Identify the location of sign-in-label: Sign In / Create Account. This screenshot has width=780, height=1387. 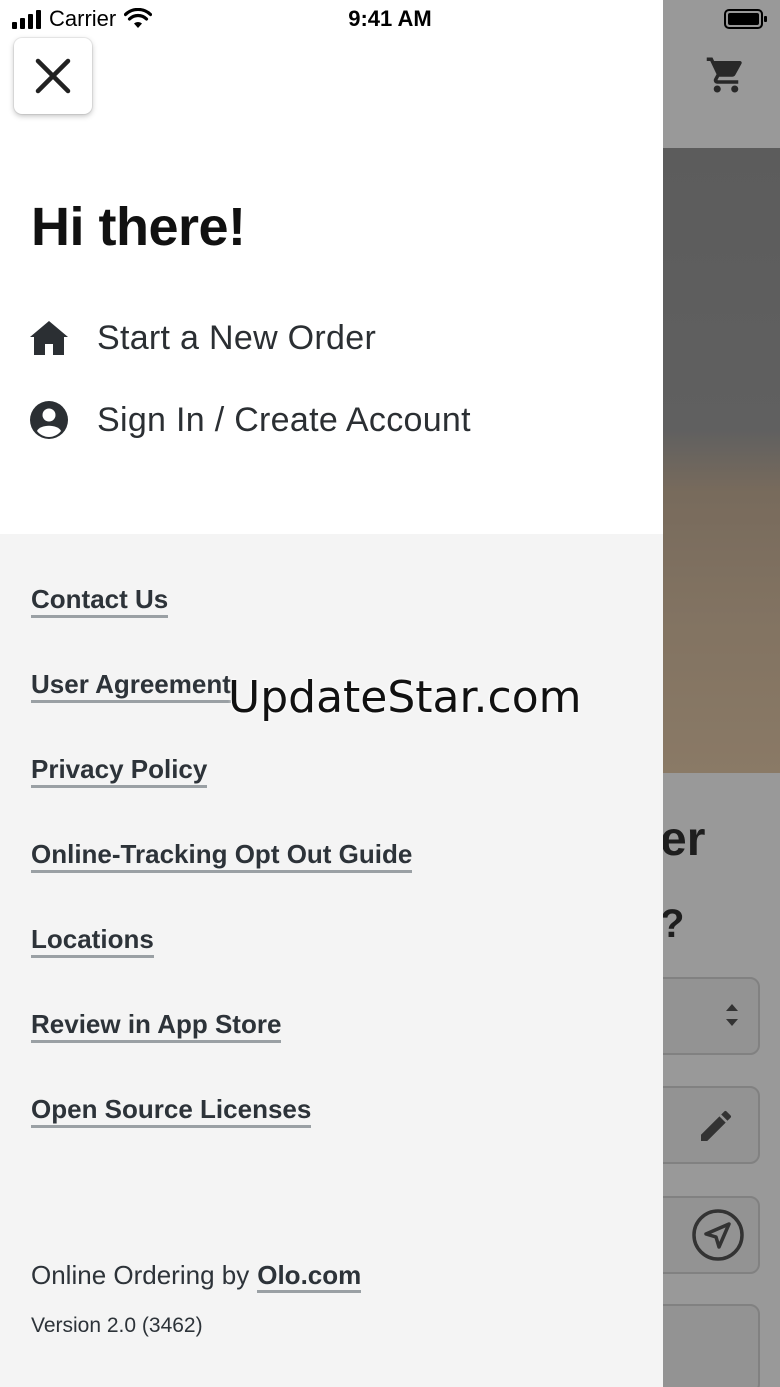
(284, 419).